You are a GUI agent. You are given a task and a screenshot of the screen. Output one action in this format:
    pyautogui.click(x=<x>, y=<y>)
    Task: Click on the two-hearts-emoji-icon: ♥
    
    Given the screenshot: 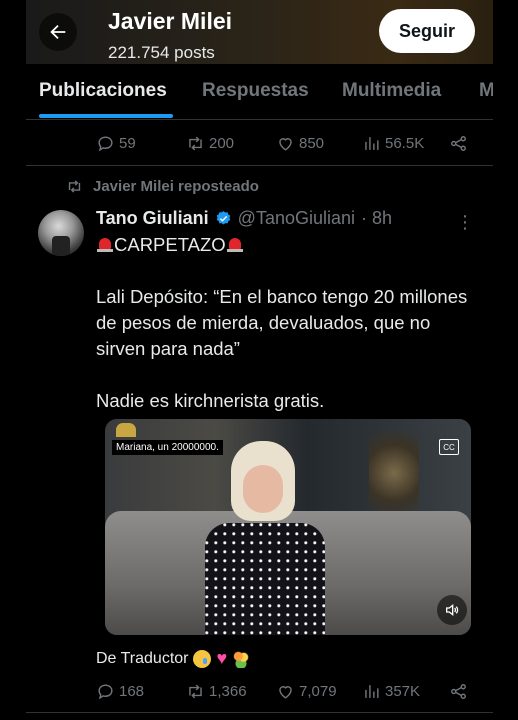 What is the action you would take?
    pyautogui.click(x=222, y=658)
    